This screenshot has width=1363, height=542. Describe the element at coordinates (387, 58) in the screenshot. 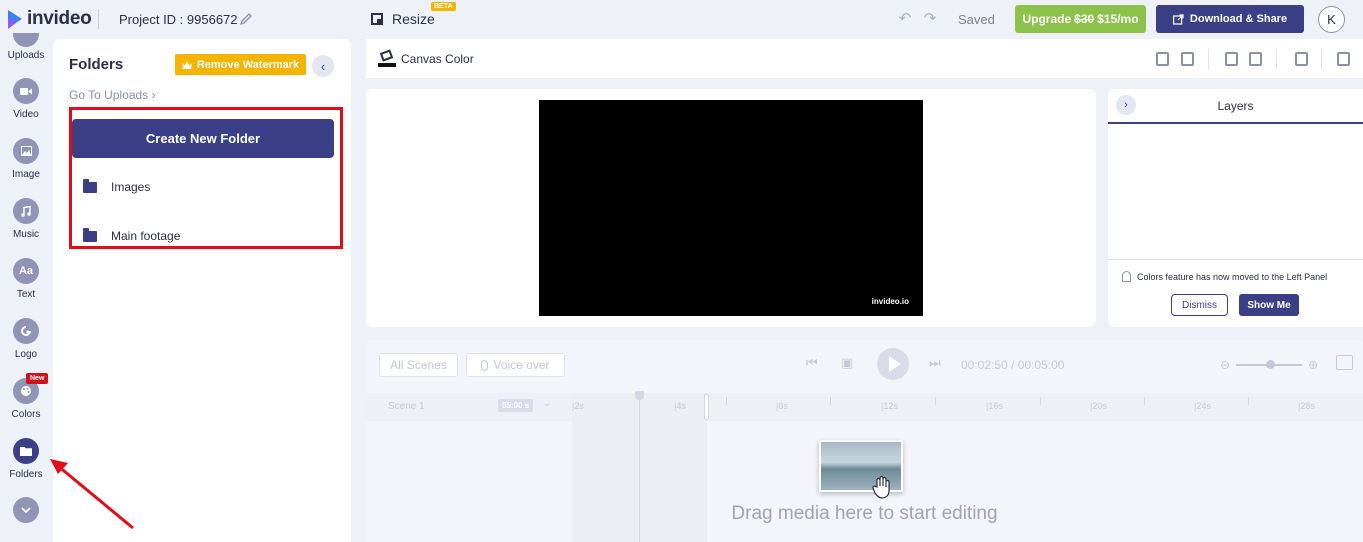

I see `paint-bucket-icon` at that location.